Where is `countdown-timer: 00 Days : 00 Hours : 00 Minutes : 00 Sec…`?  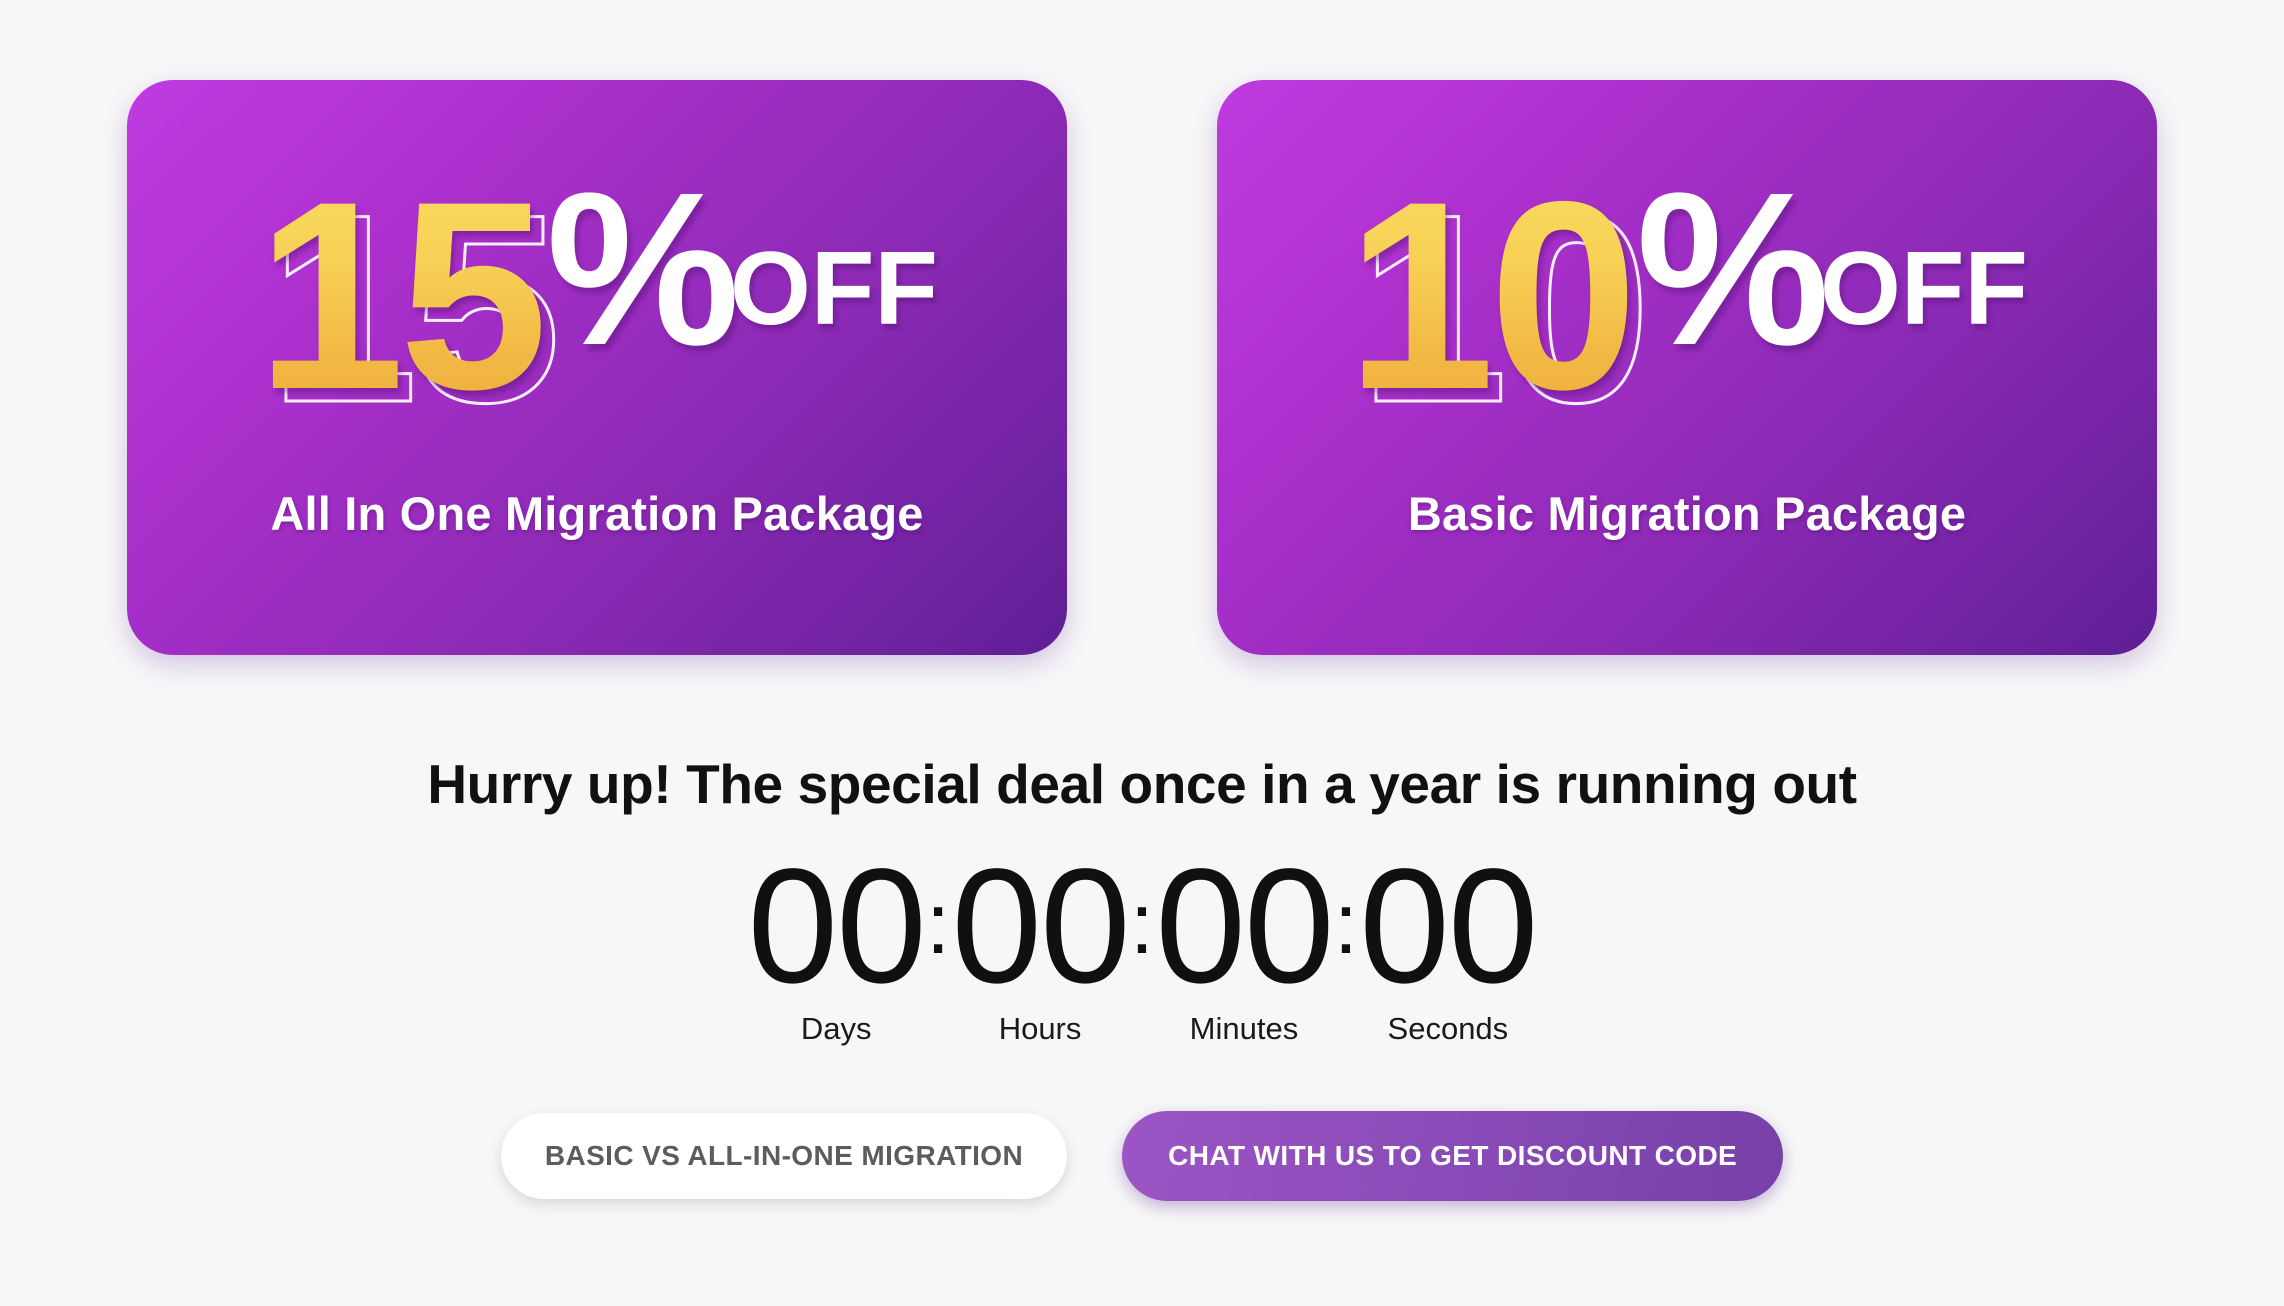 countdown-timer: 00 Days : 00 Hours : 00 Minutes : 00 Sec… is located at coordinates (1142, 940).